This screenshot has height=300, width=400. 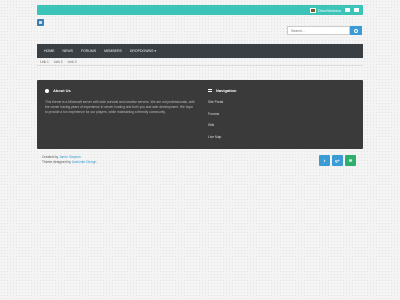 What do you see at coordinates (200, 51) in the screenshot?
I see `main-nav: HOME NEWS FORUMS MEMBERS DROPDOWNS ▾` at bounding box center [200, 51].